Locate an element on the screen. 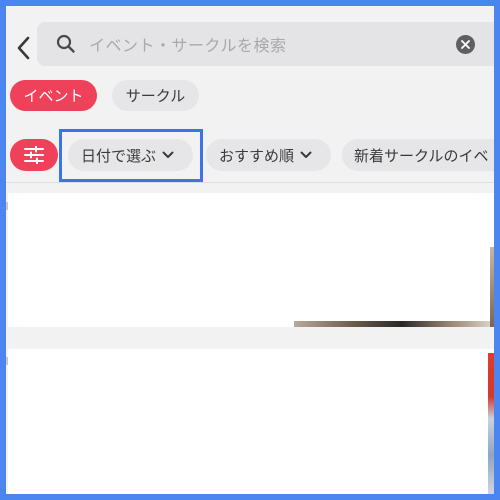  date-filter-label: 日付で選ぶ is located at coordinates (119, 155).